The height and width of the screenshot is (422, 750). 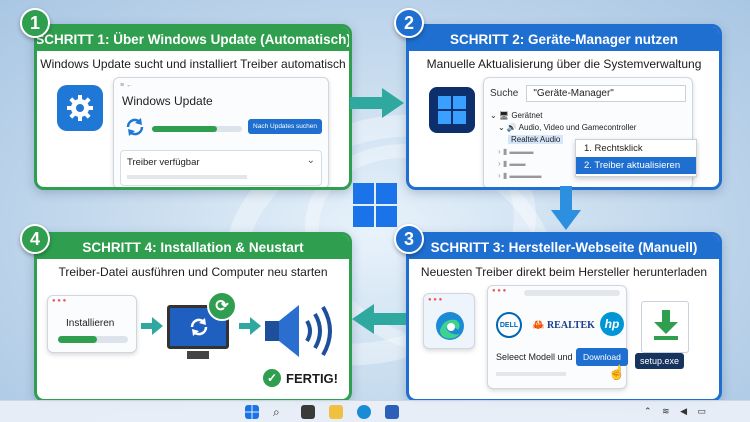 I want to click on speaker-icon, so click(x=298, y=331).